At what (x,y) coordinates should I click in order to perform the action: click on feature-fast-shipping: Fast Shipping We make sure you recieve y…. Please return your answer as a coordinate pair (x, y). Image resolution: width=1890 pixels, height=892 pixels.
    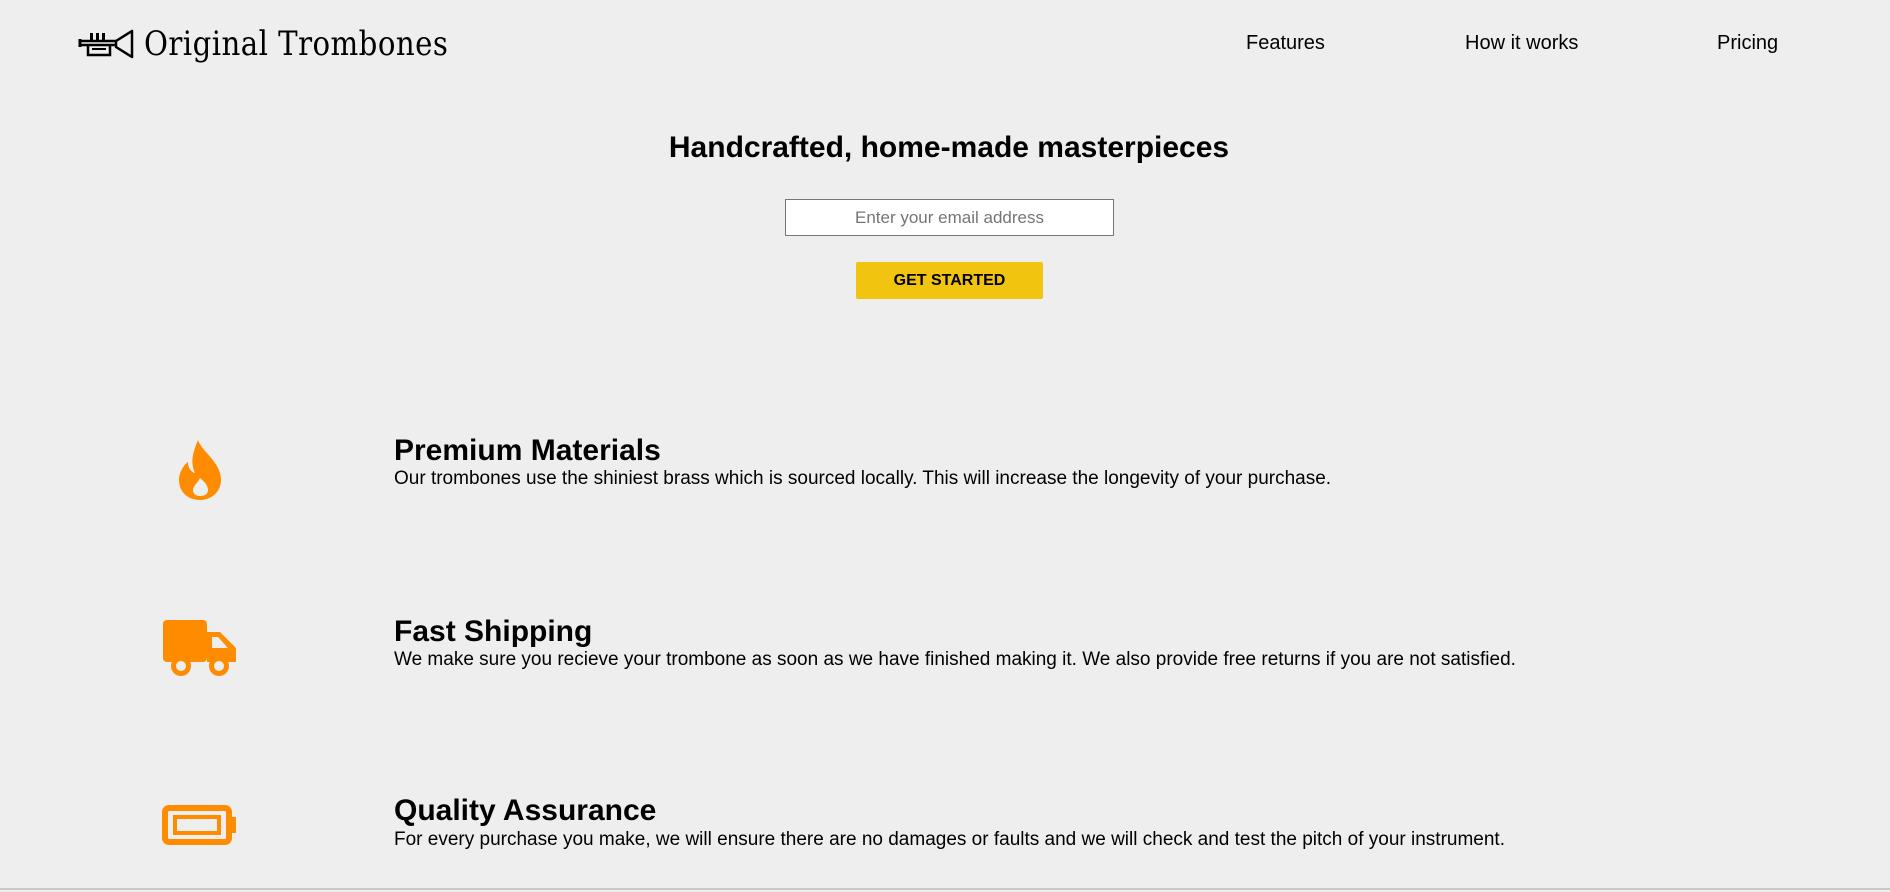
    Looking at the image, I should click on (945, 656).